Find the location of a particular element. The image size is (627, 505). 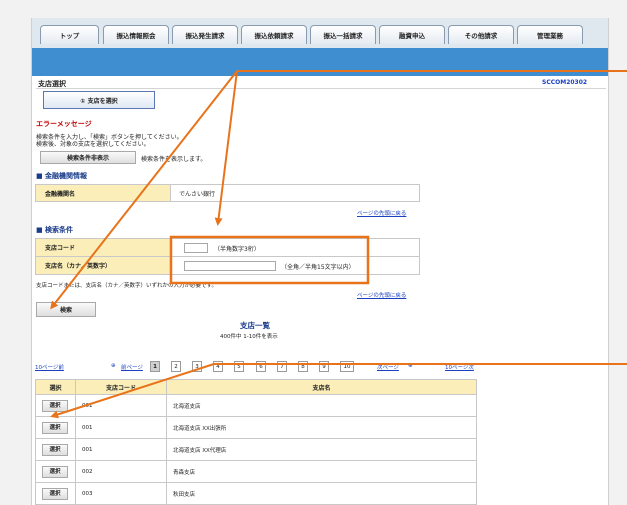

callout-arrow-to-input is located at coordinates (226, 148).